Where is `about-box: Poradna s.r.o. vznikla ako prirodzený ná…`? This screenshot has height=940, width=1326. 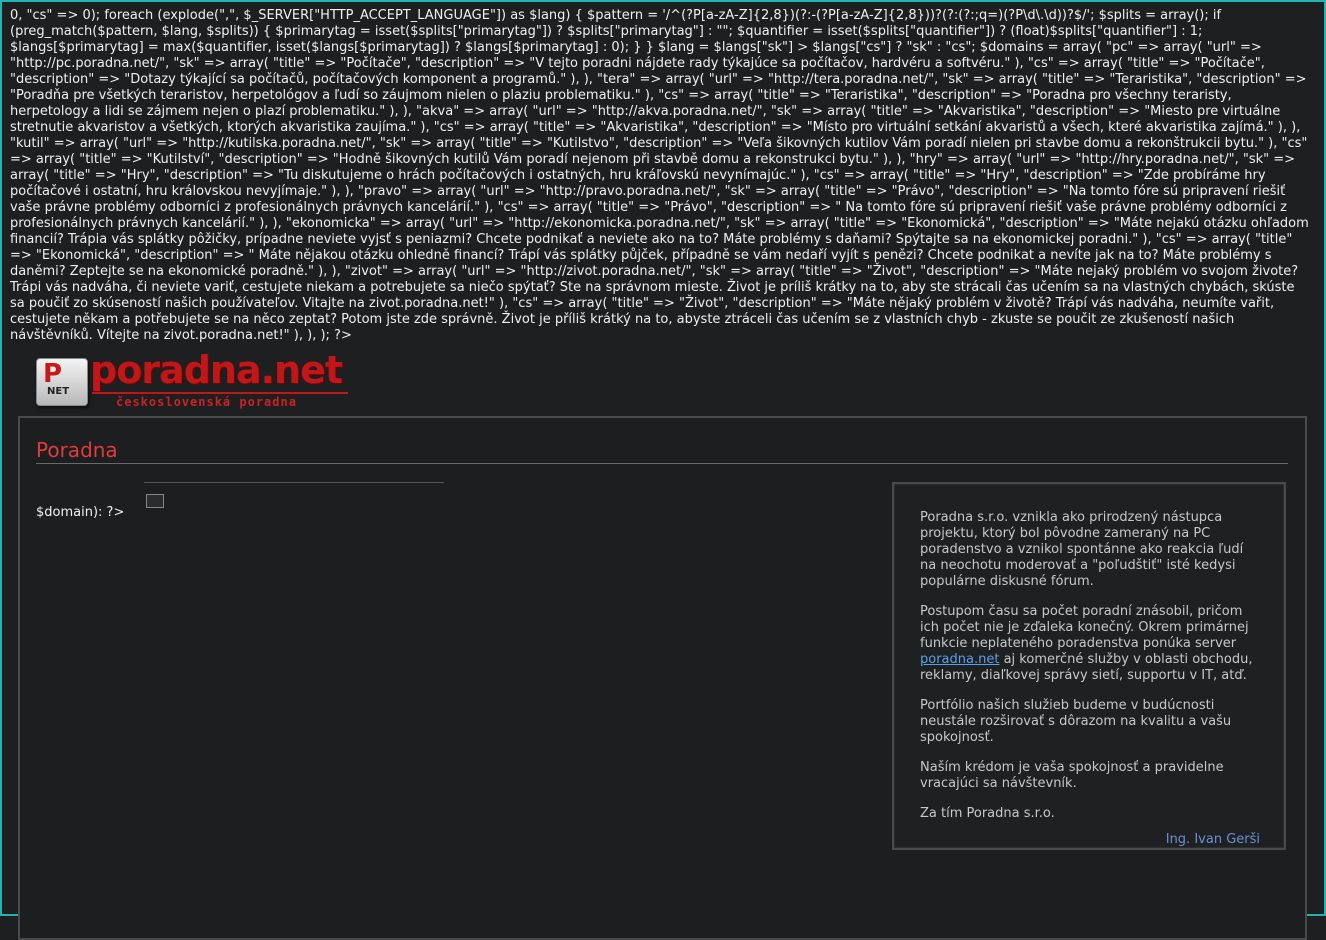 about-box: Poradna s.r.o. vznikla ako prirodzený ná… is located at coordinates (1089, 666).